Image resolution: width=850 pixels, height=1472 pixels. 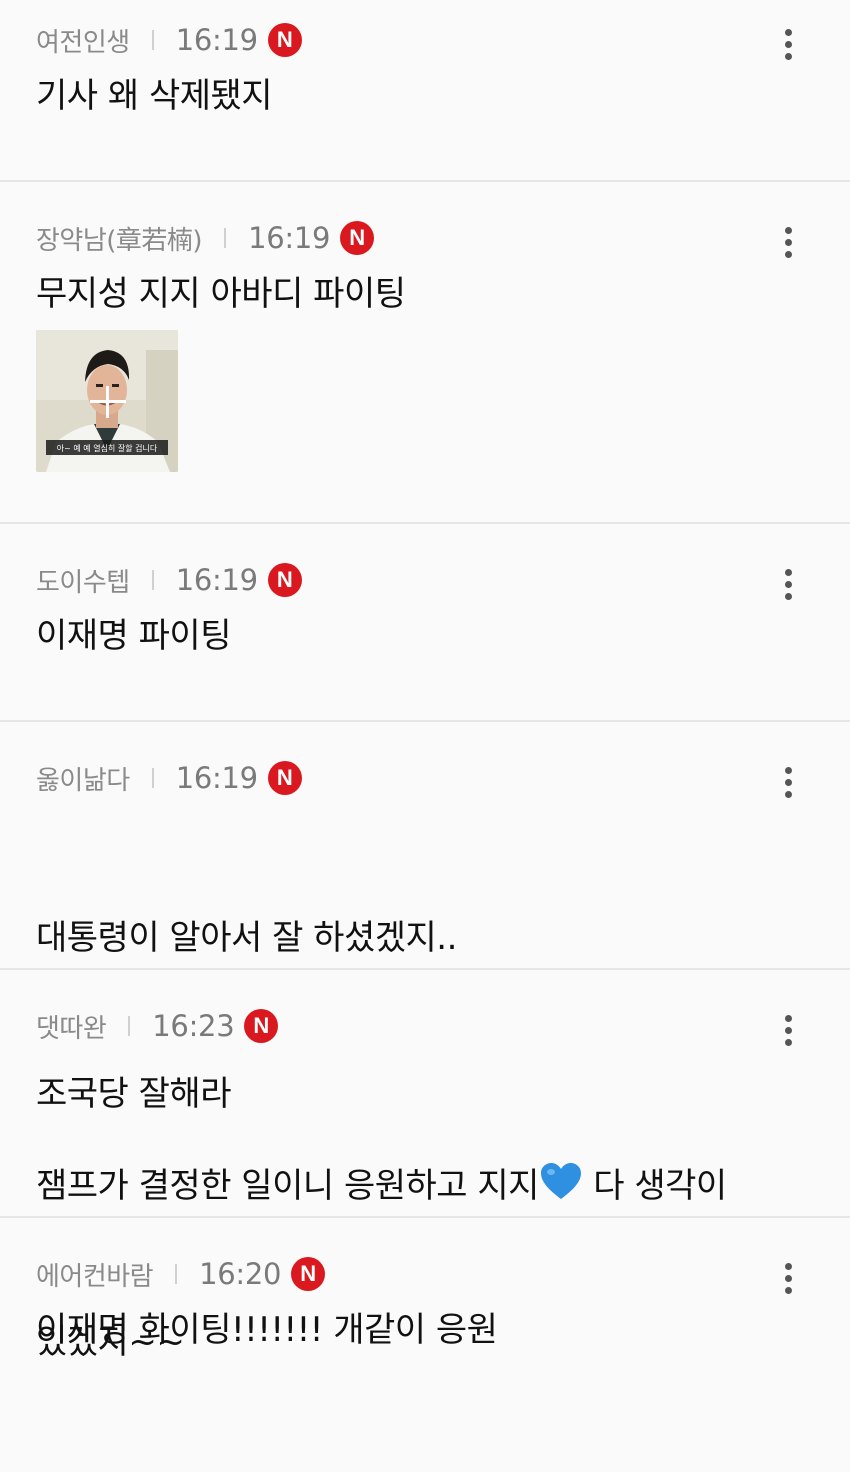 I want to click on comment-author: 여전인생, so click(x=83, y=40).